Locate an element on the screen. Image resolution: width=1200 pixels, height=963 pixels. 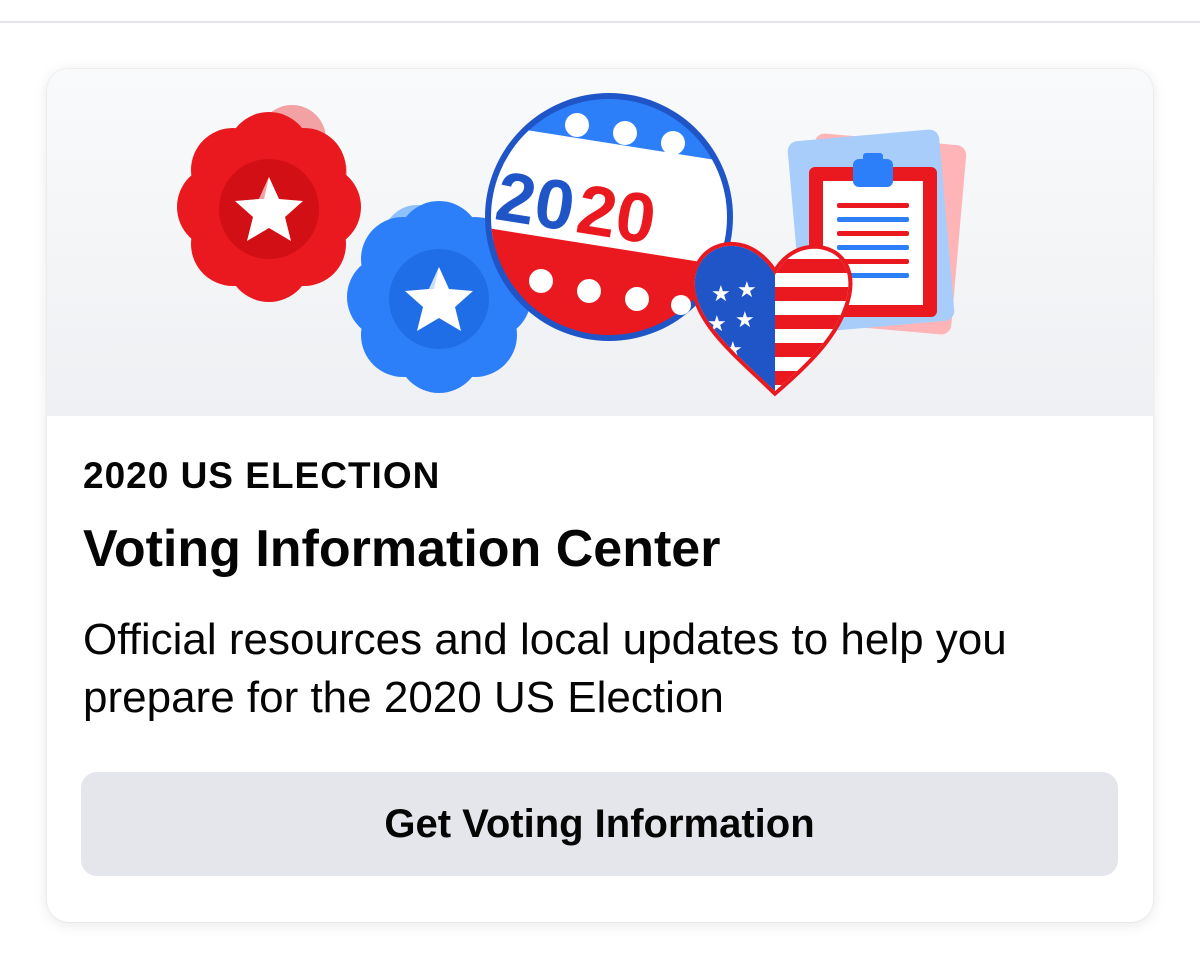
election-eyebrow: 2020 US ELECTION is located at coordinates (262, 475).